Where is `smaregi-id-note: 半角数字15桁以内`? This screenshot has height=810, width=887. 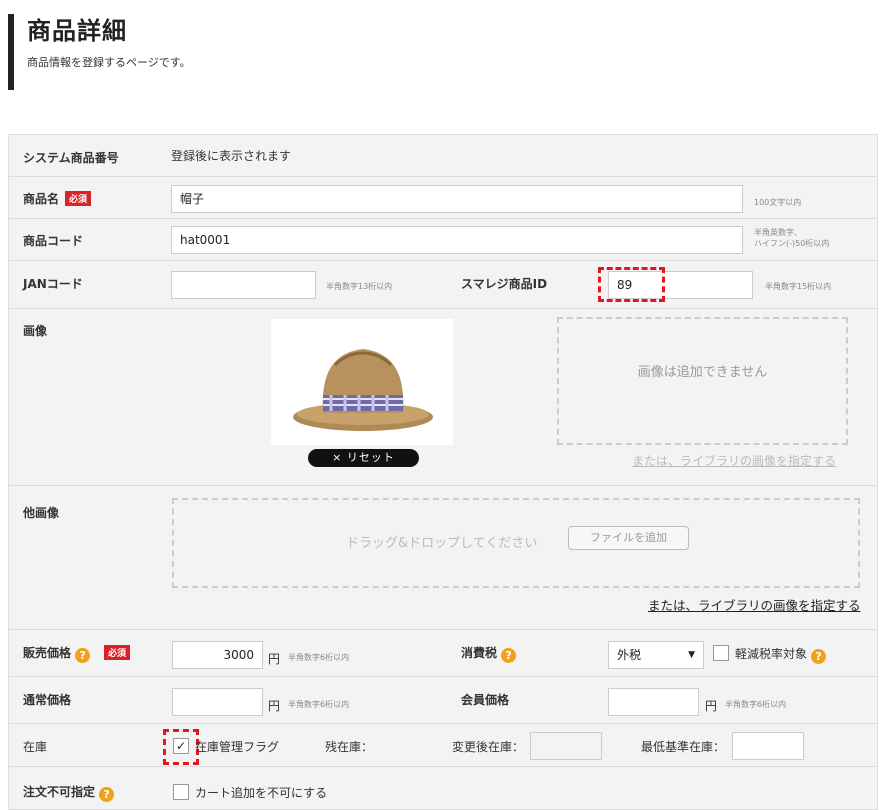
smaregi-id-note: 半角数字15桁以内 is located at coordinates (798, 286).